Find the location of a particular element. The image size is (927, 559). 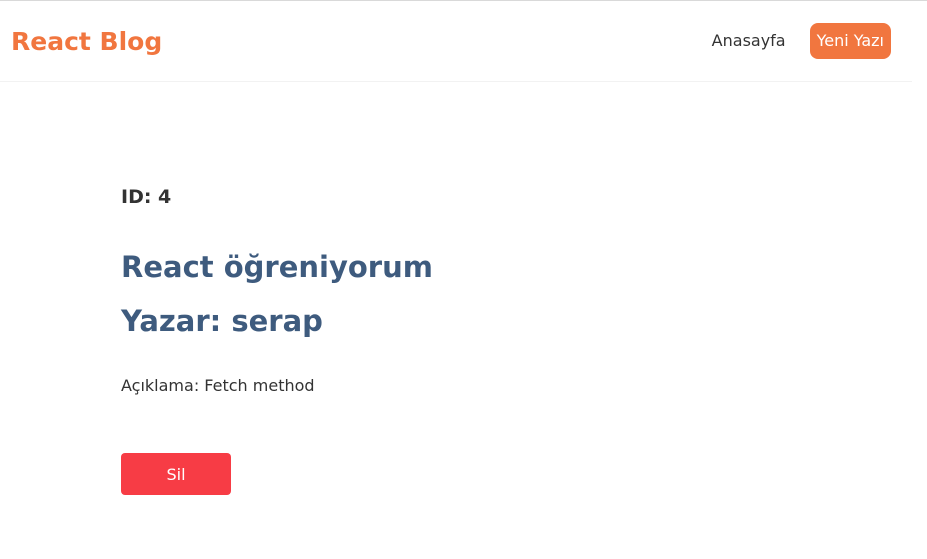

post-id: ID: 4 is located at coordinates (146, 197).